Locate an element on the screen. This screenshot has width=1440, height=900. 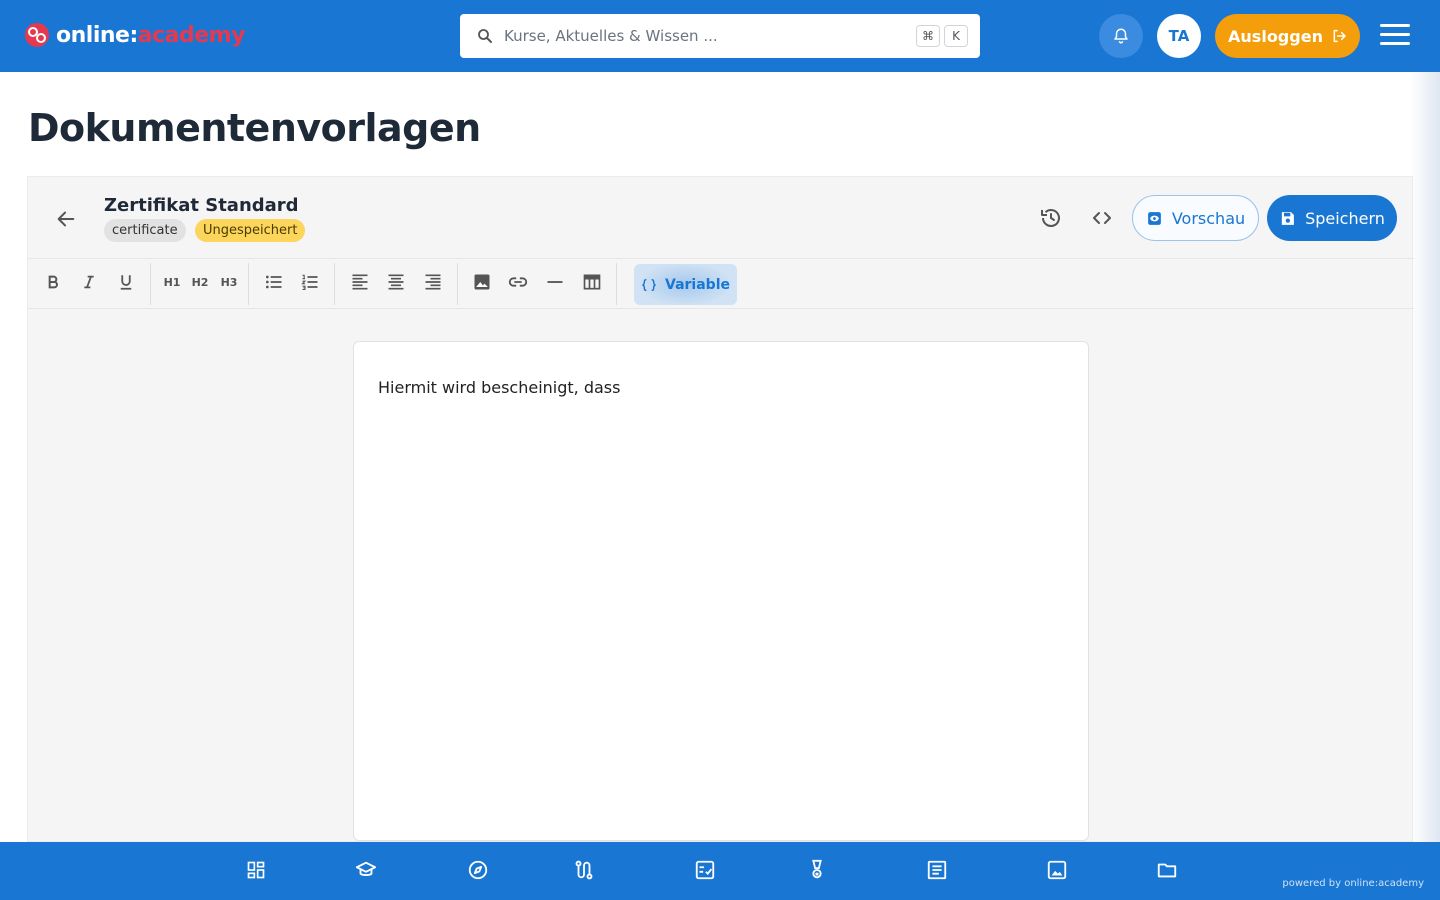
table-button is located at coordinates (592, 282).